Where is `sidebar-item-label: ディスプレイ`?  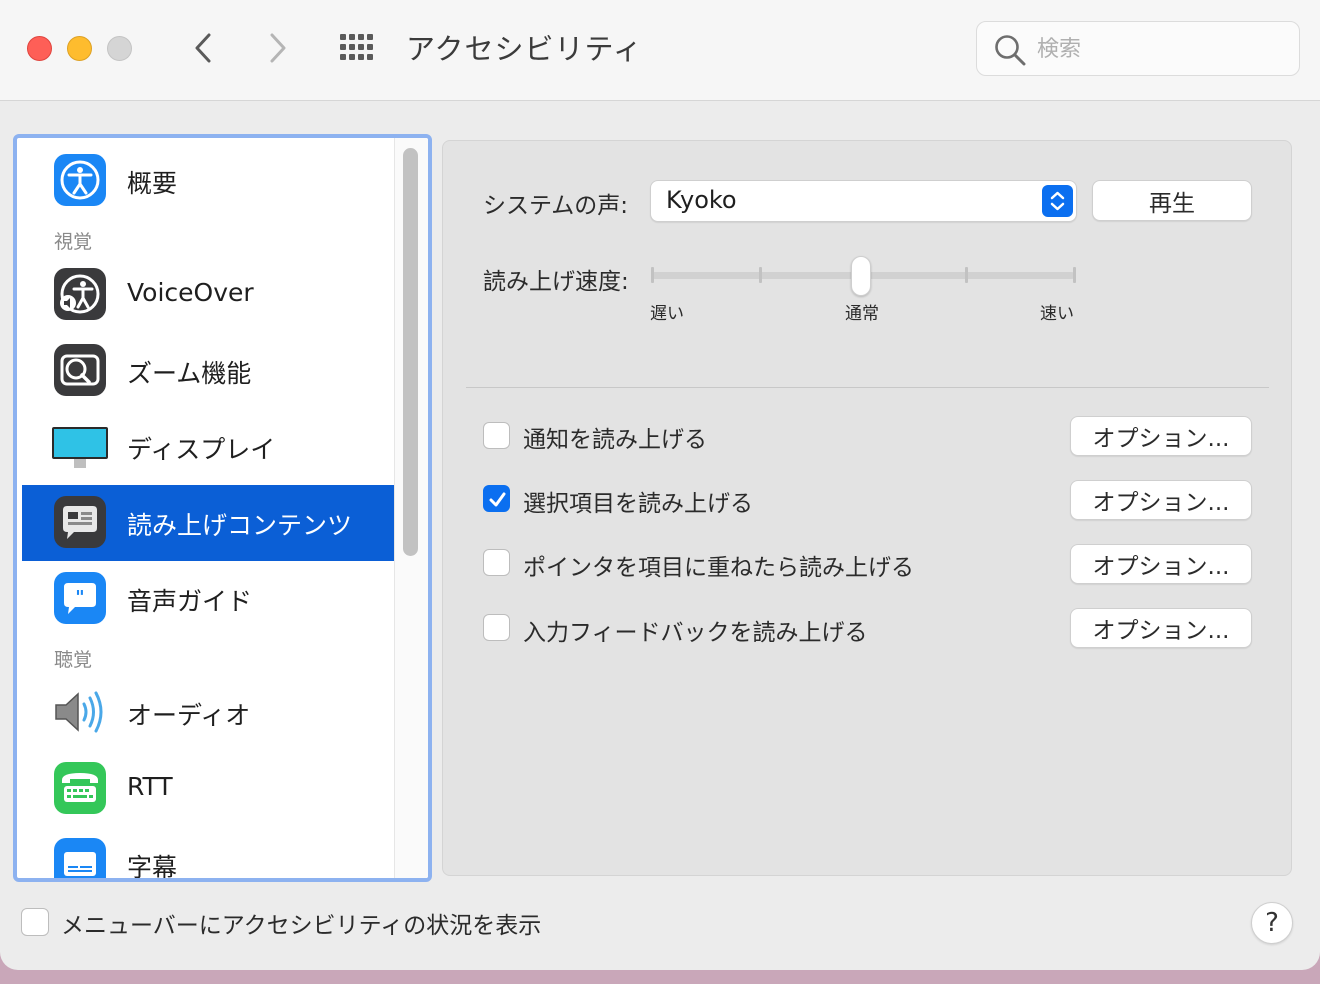
sidebar-item-label: ディスプレイ is located at coordinates (201, 449).